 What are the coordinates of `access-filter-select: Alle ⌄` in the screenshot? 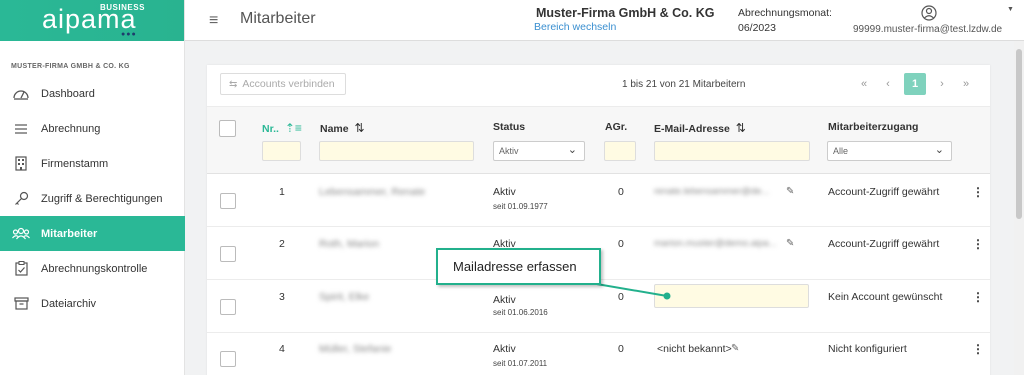 It's located at (889, 151).